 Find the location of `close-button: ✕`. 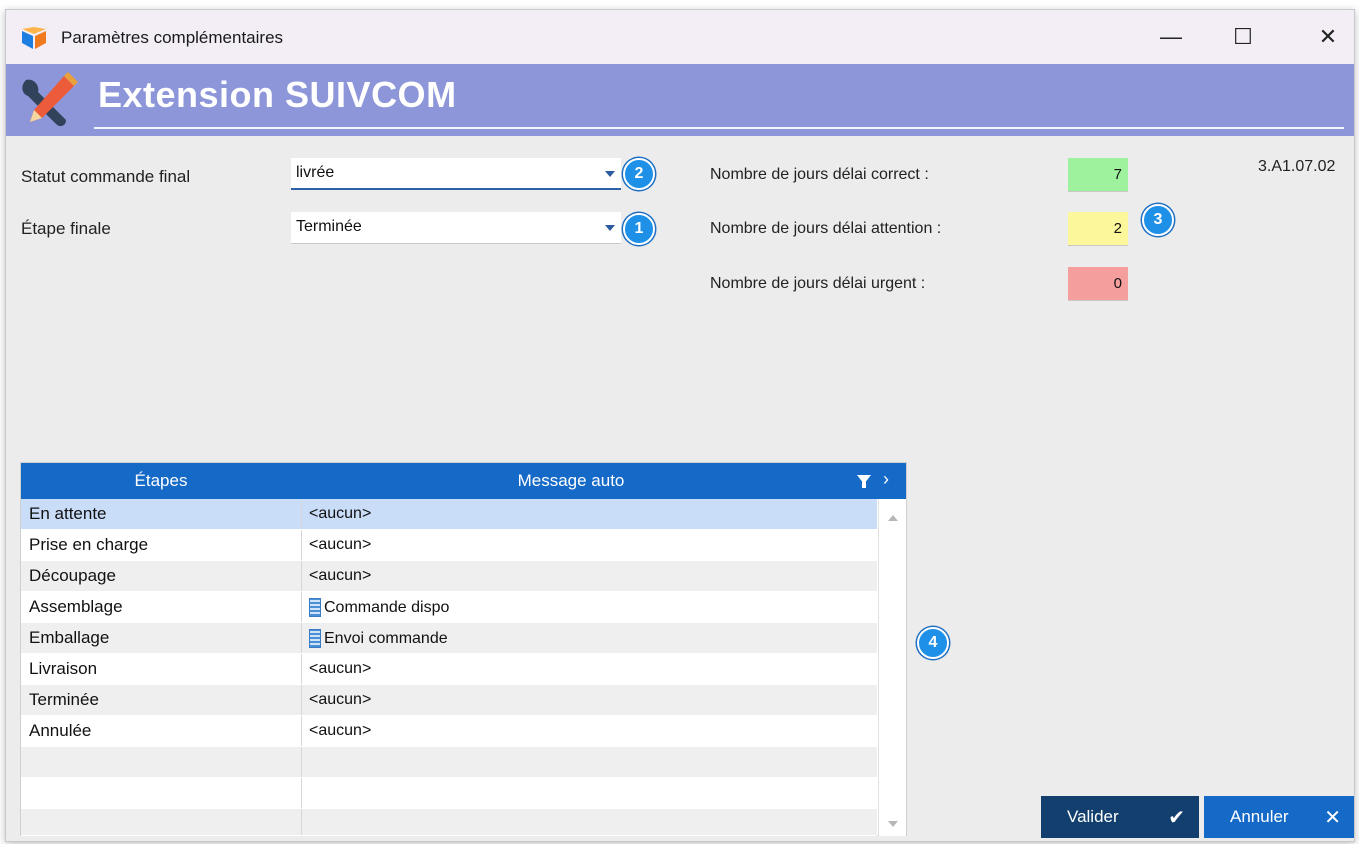

close-button: ✕ is located at coordinates (1321, 37).